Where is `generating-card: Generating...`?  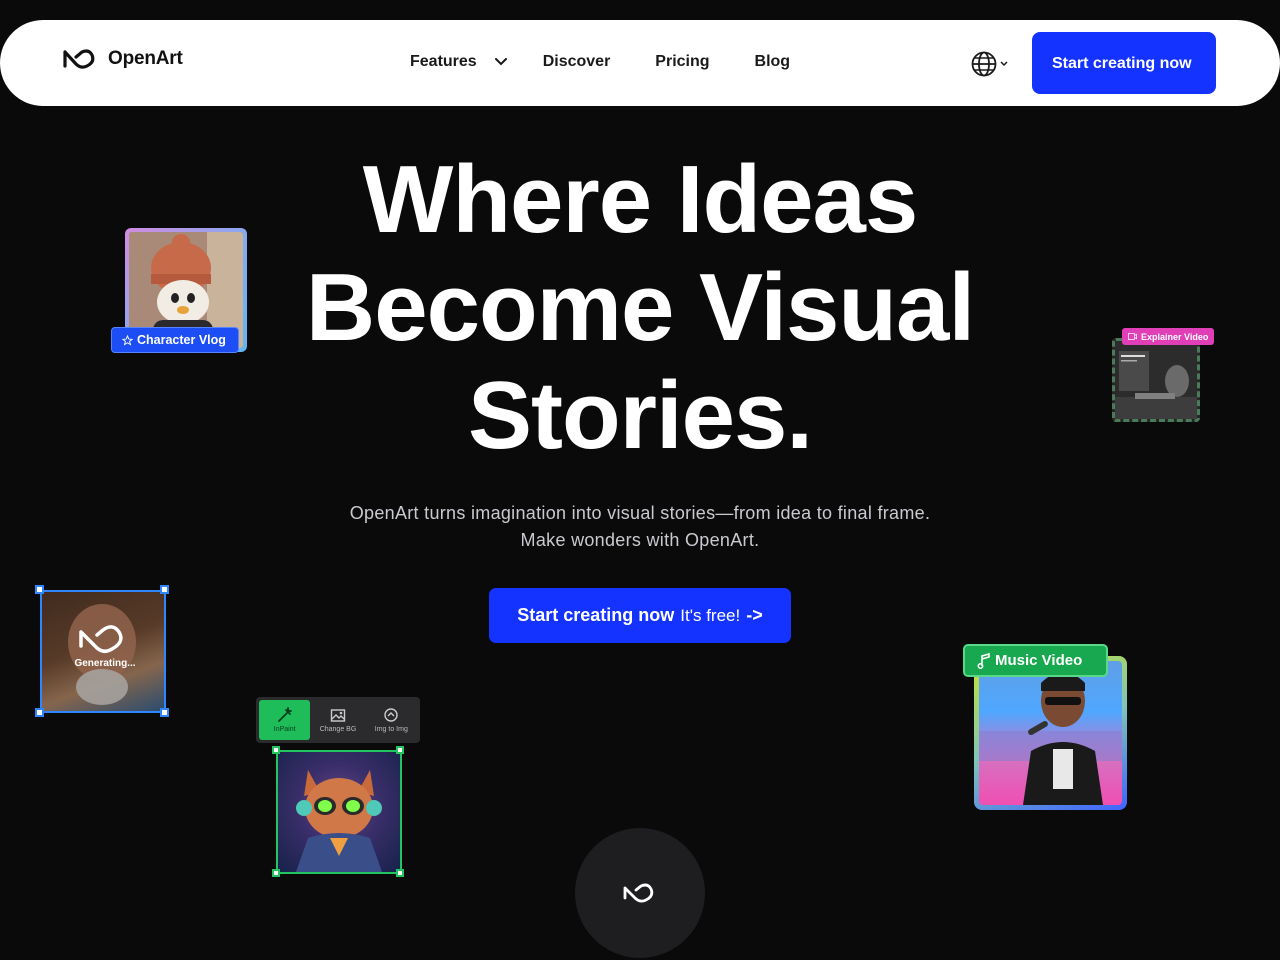 generating-card: Generating... is located at coordinates (103, 651).